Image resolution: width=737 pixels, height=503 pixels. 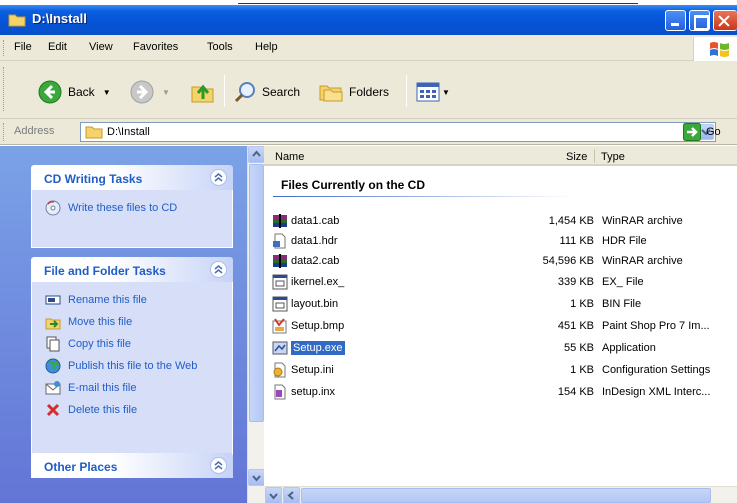 What do you see at coordinates (500, 304) in the screenshot?
I see `file-row: layout.bin 1 KB BIN File` at bounding box center [500, 304].